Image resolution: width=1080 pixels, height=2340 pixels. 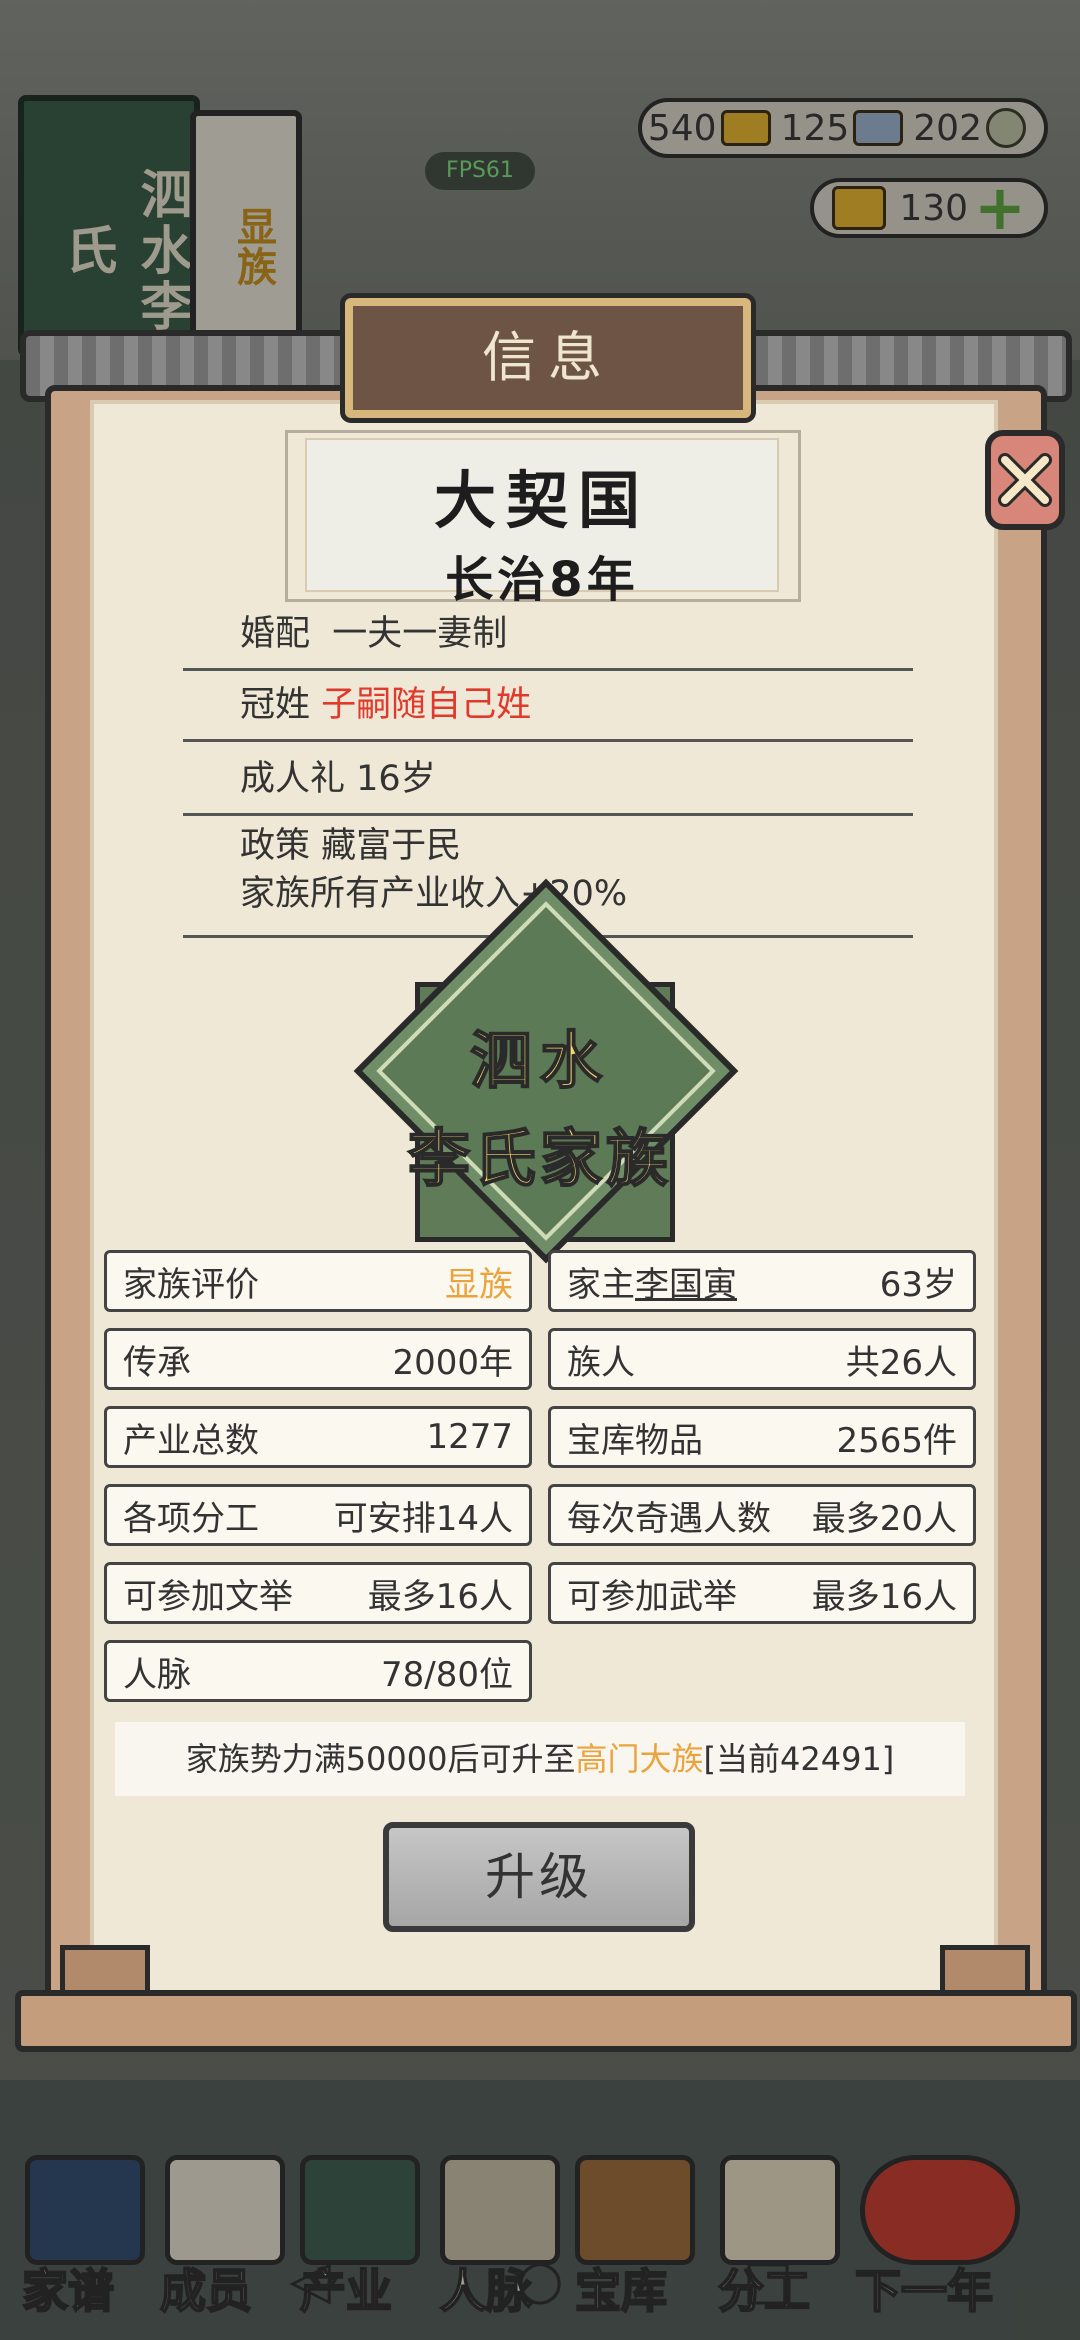 What do you see at coordinates (293, 779) in the screenshot?
I see `coming-of-age-label: 成人礼` at bounding box center [293, 779].